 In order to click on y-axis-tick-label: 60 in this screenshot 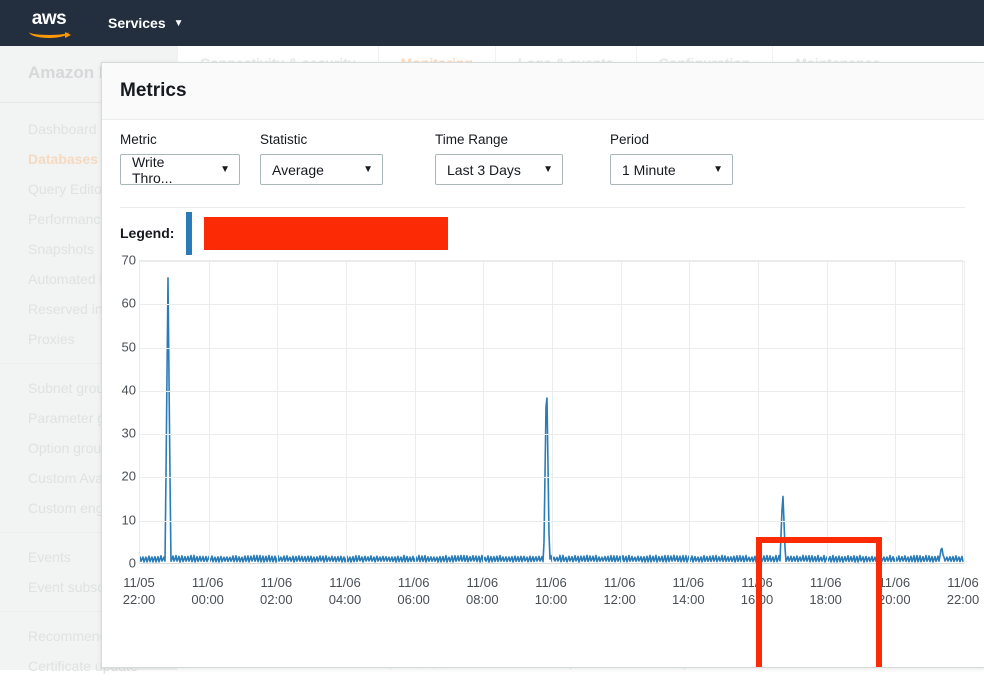, I will do `click(128, 303)`.